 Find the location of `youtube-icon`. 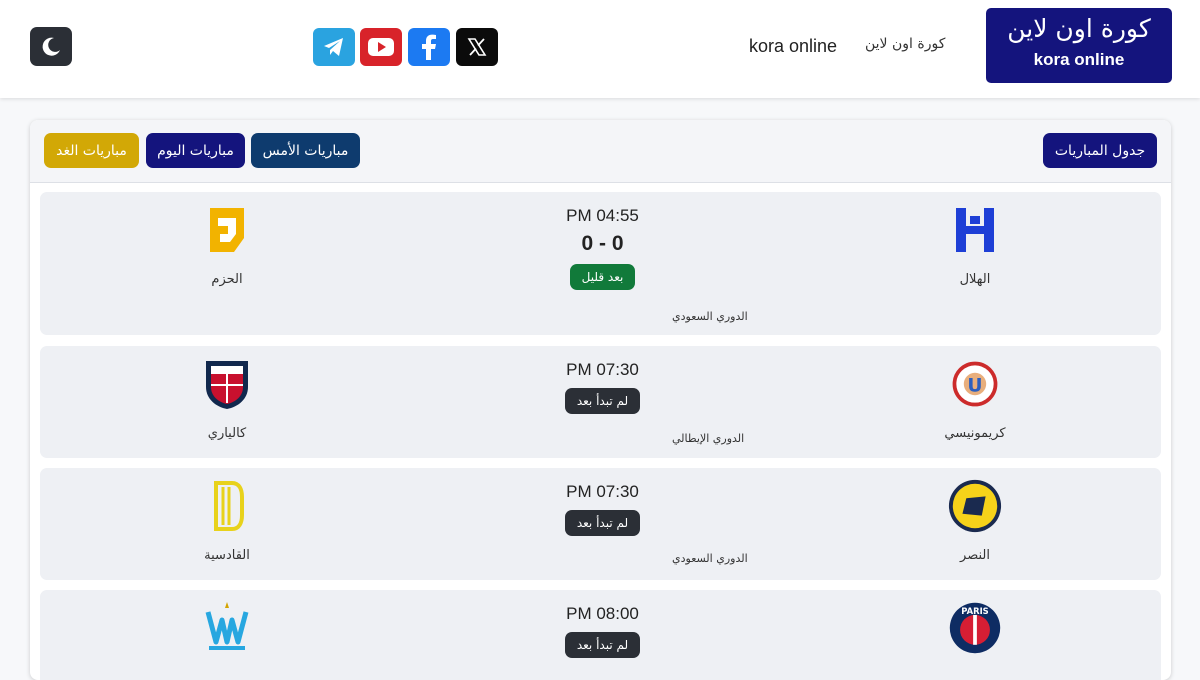

youtube-icon is located at coordinates (381, 47).